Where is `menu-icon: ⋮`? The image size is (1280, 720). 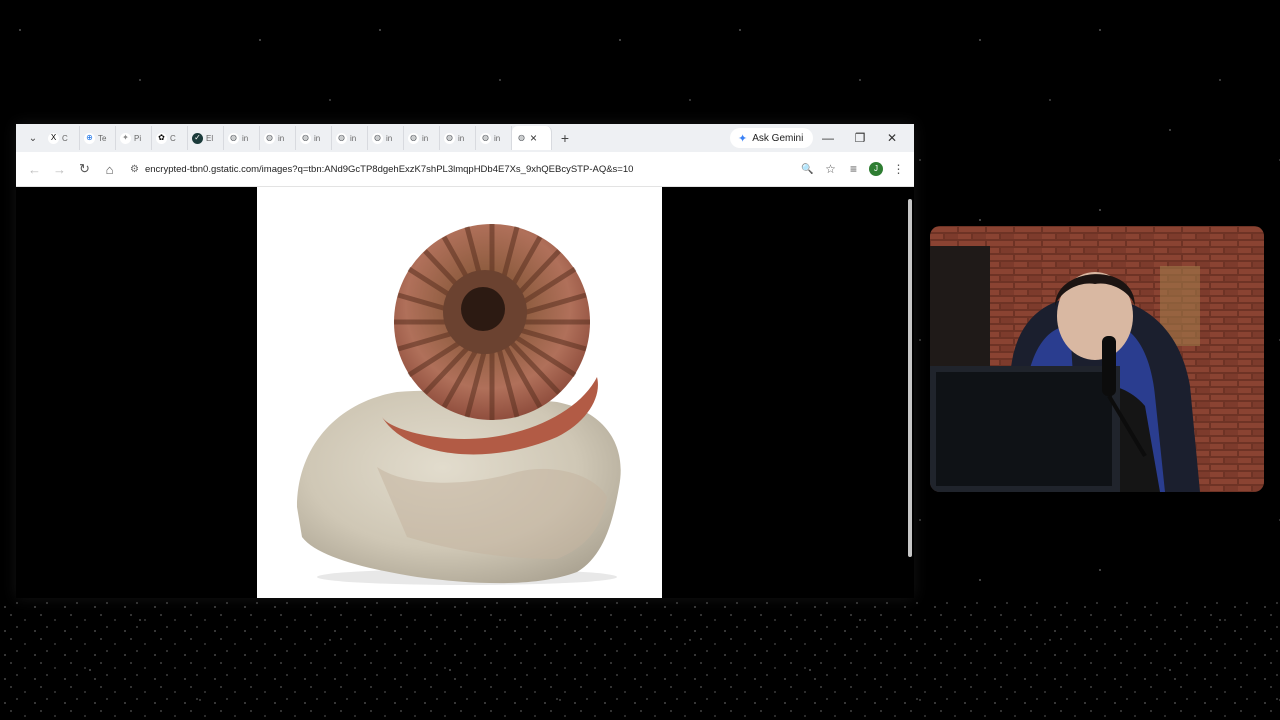 menu-icon: ⋮ is located at coordinates (898, 169).